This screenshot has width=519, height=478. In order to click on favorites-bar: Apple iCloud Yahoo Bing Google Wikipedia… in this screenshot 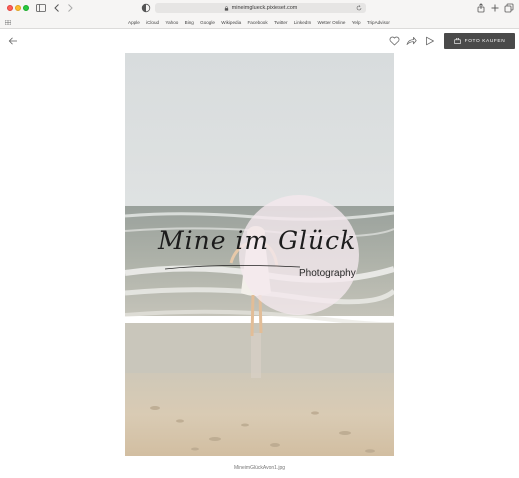, I will do `click(259, 22)`.